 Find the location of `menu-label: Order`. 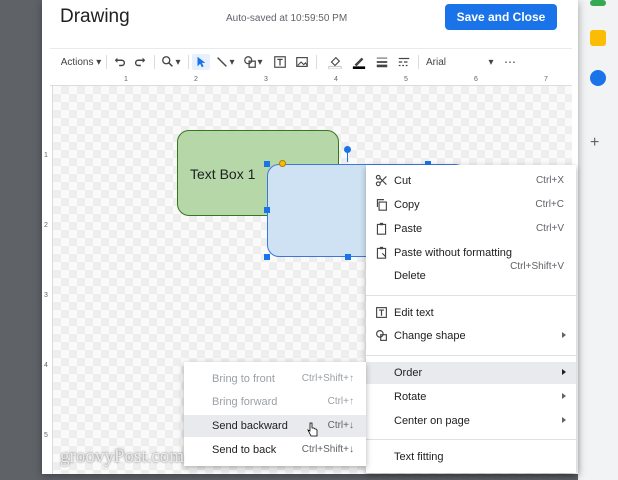

menu-label: Order is located at coordinates (408, 373).